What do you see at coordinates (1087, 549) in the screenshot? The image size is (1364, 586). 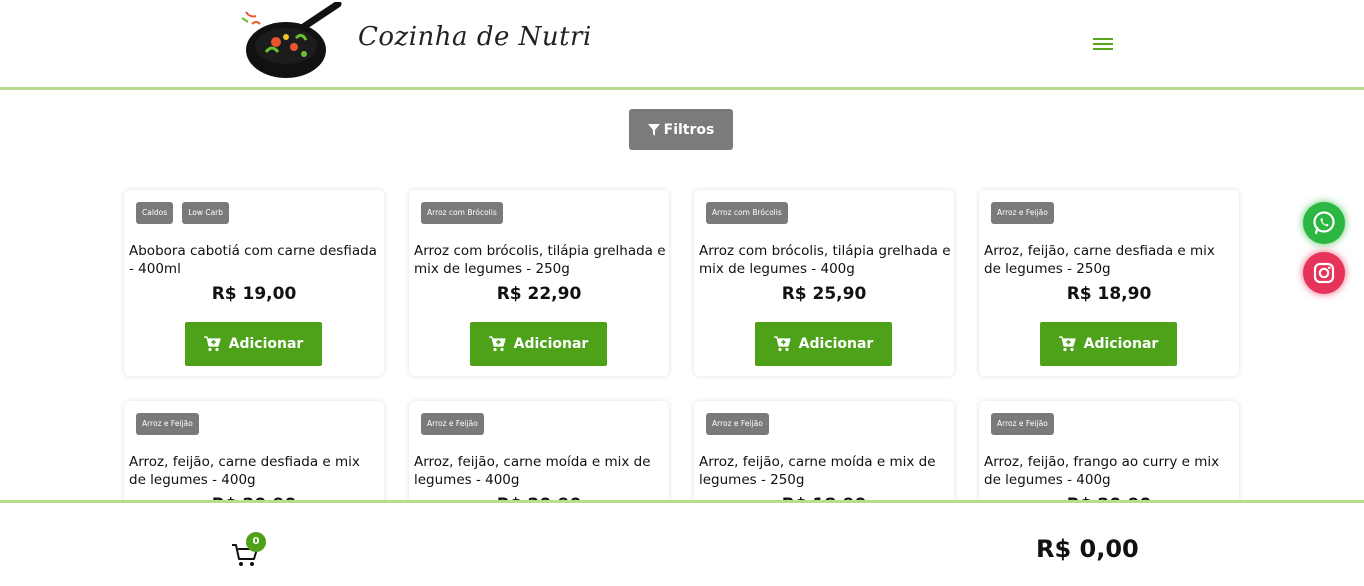 I see `cart-total: R$ 0,00` at bounding box center [1087, 549].